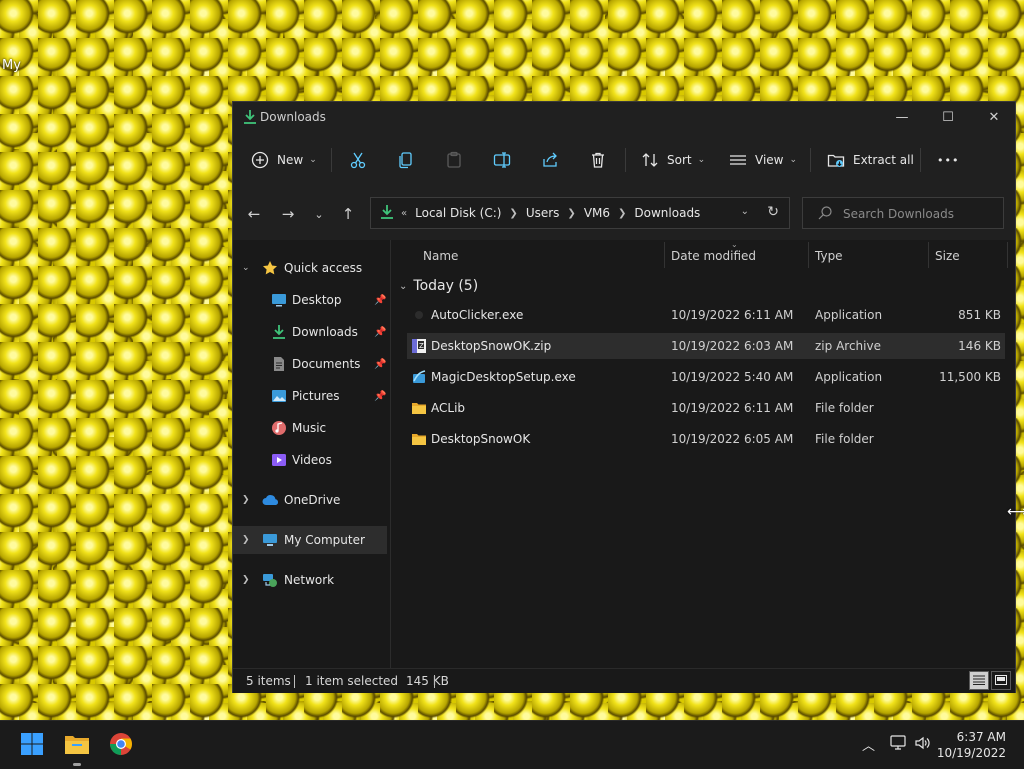 Image resolution: width=1024 pixels, height=769 pixels. Describe the element at coordinates (458, 213) in the screenshot. I see `breadcrumb-local-disk: Local Disk (C:)` at that location.